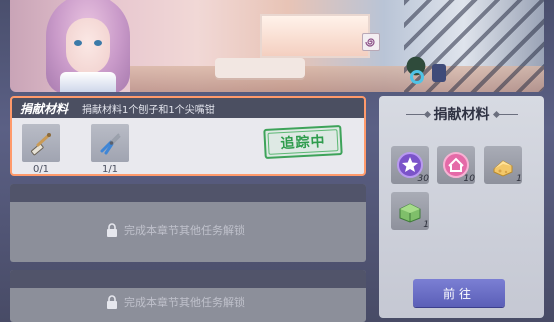 The height and width of the screenshot is (322, 554). I want to click on character-eye-right, so click(98, 43).